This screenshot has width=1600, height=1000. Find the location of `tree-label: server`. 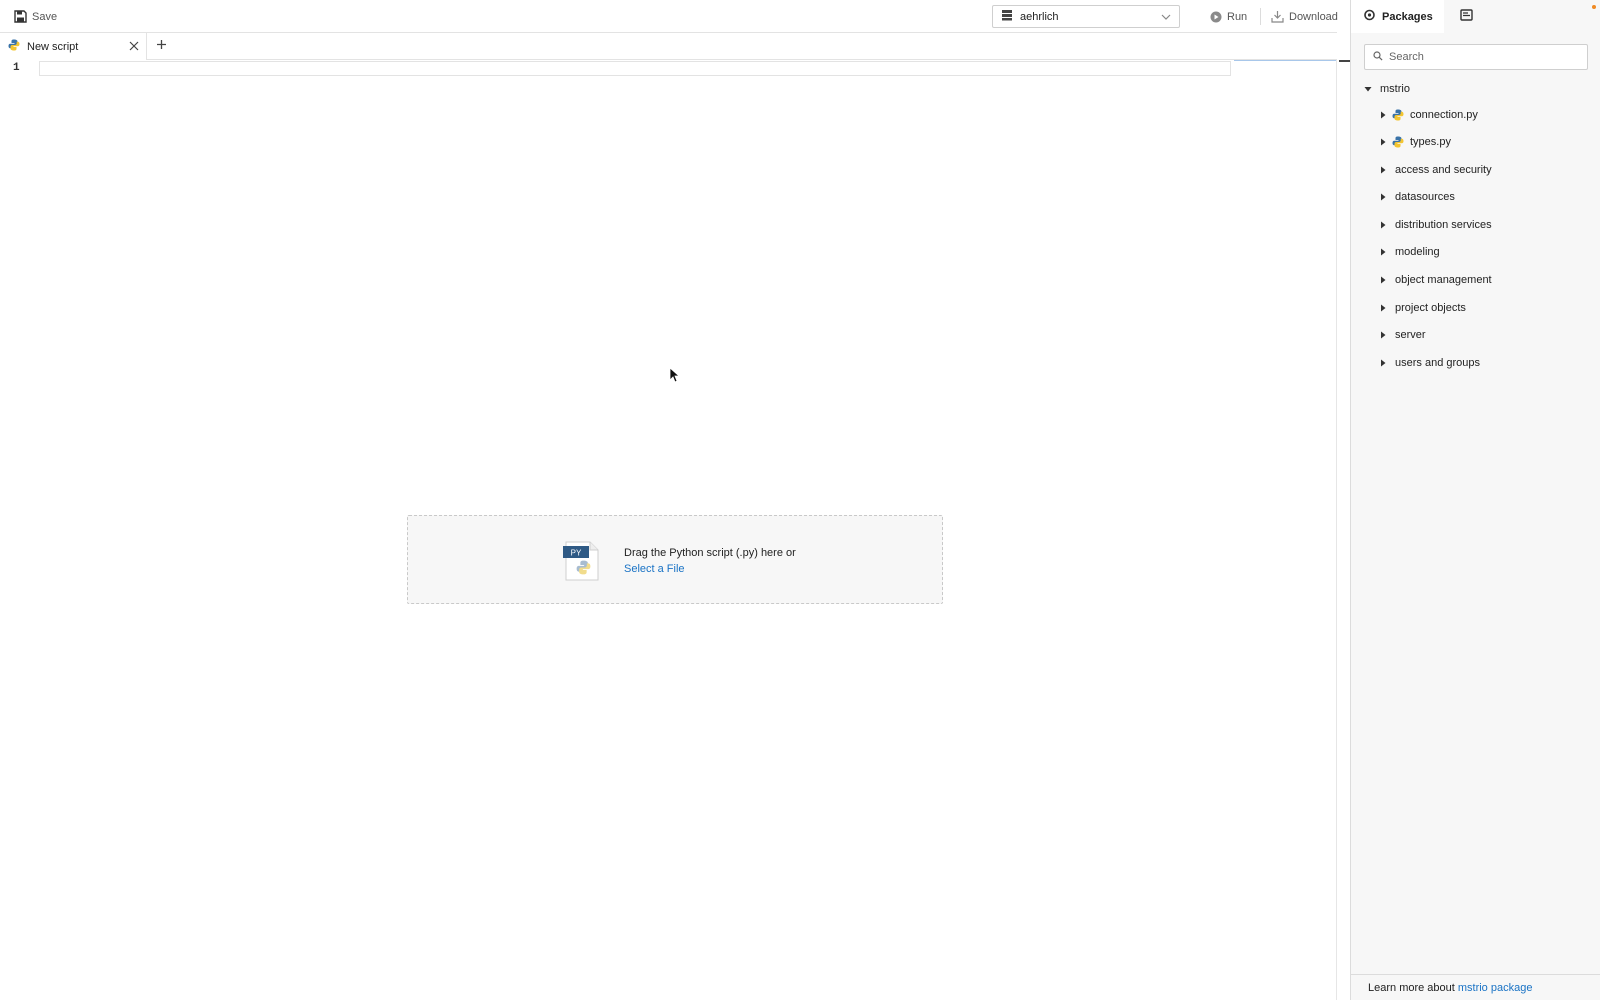

tree-label: server is located at coordinates (1410, 335).